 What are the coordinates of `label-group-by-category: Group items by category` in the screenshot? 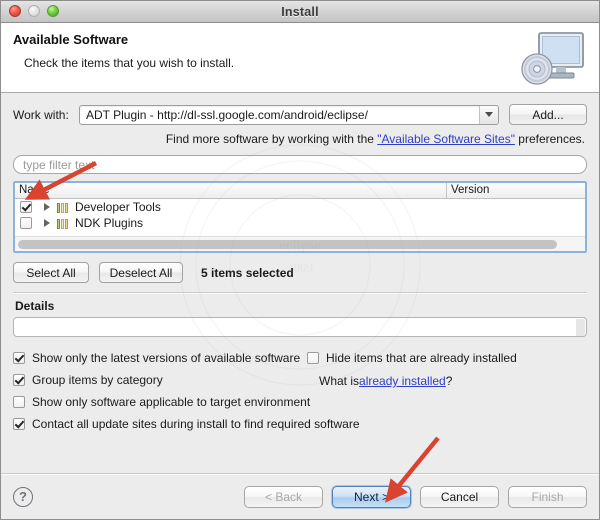 It's located at (97, 380).